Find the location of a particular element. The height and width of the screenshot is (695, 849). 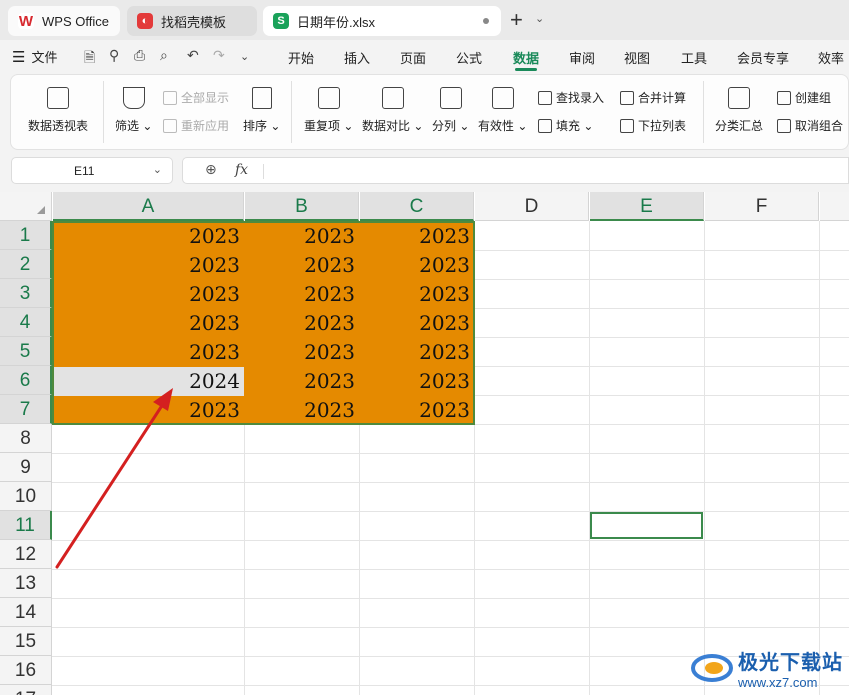

spreadsheet-icon: S is located at coordinates (281, 21).